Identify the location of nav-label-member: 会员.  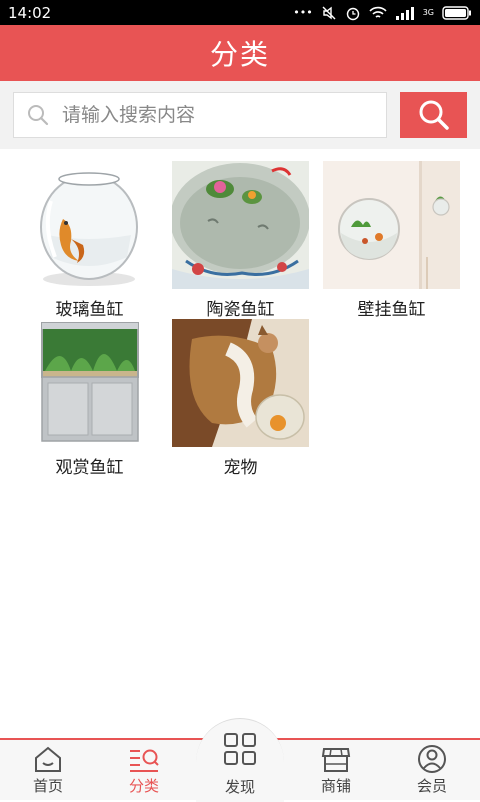
(431, 786).